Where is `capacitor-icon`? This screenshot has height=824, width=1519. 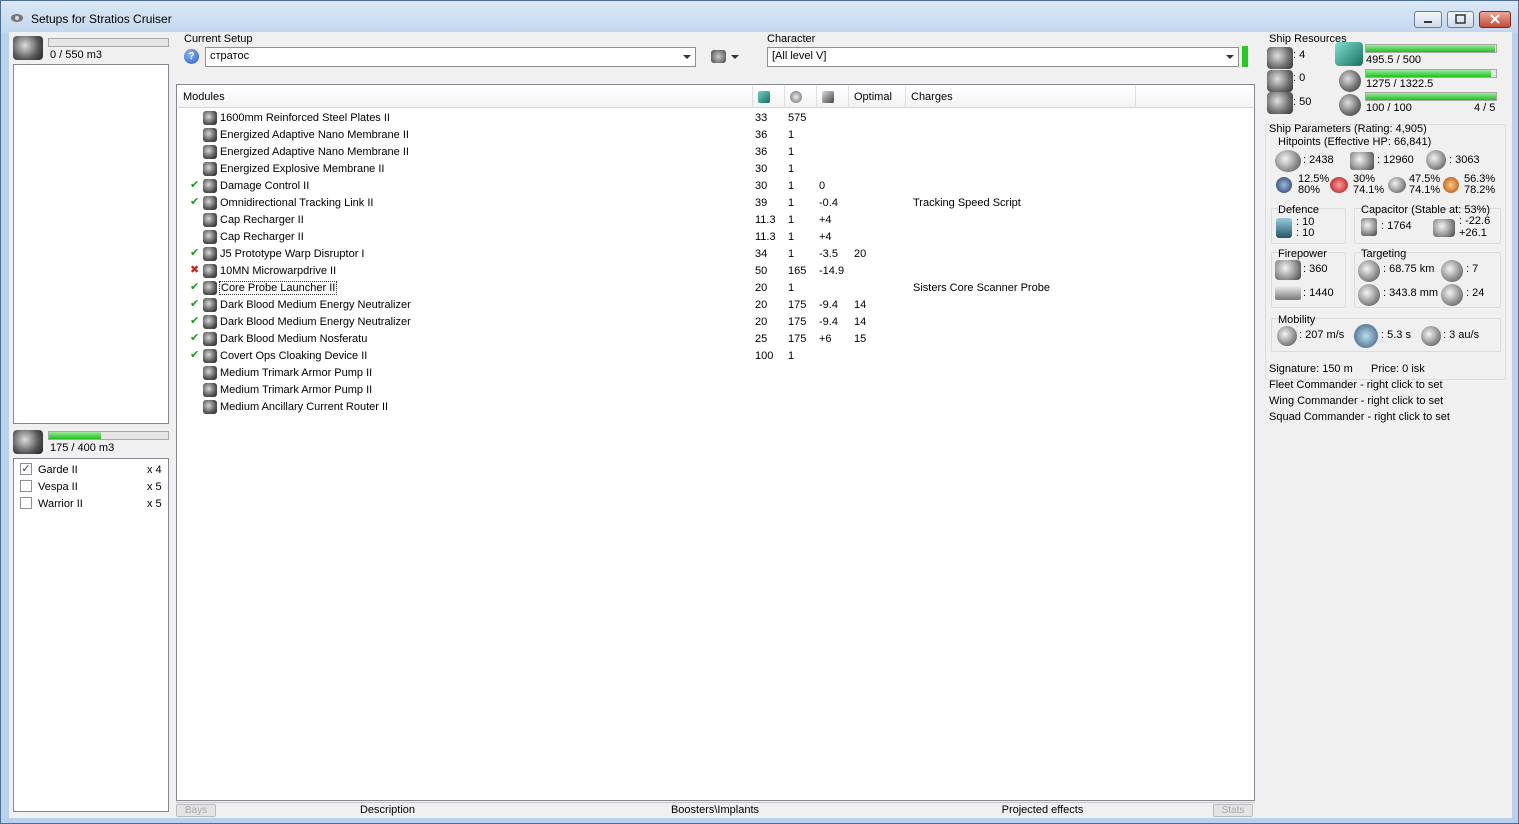 capacitor-icon is located at coordinates (1369, 227).